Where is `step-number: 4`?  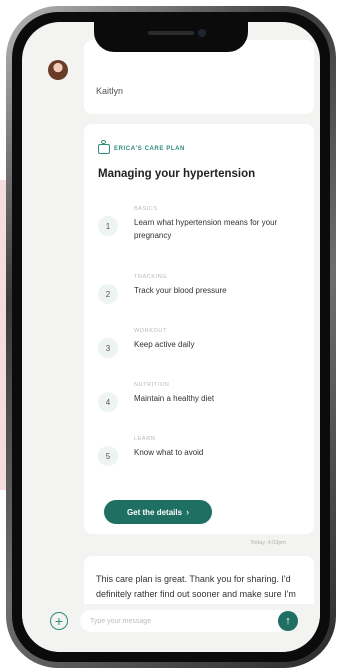 step-number: 4 is located at coordinates (108, 402).